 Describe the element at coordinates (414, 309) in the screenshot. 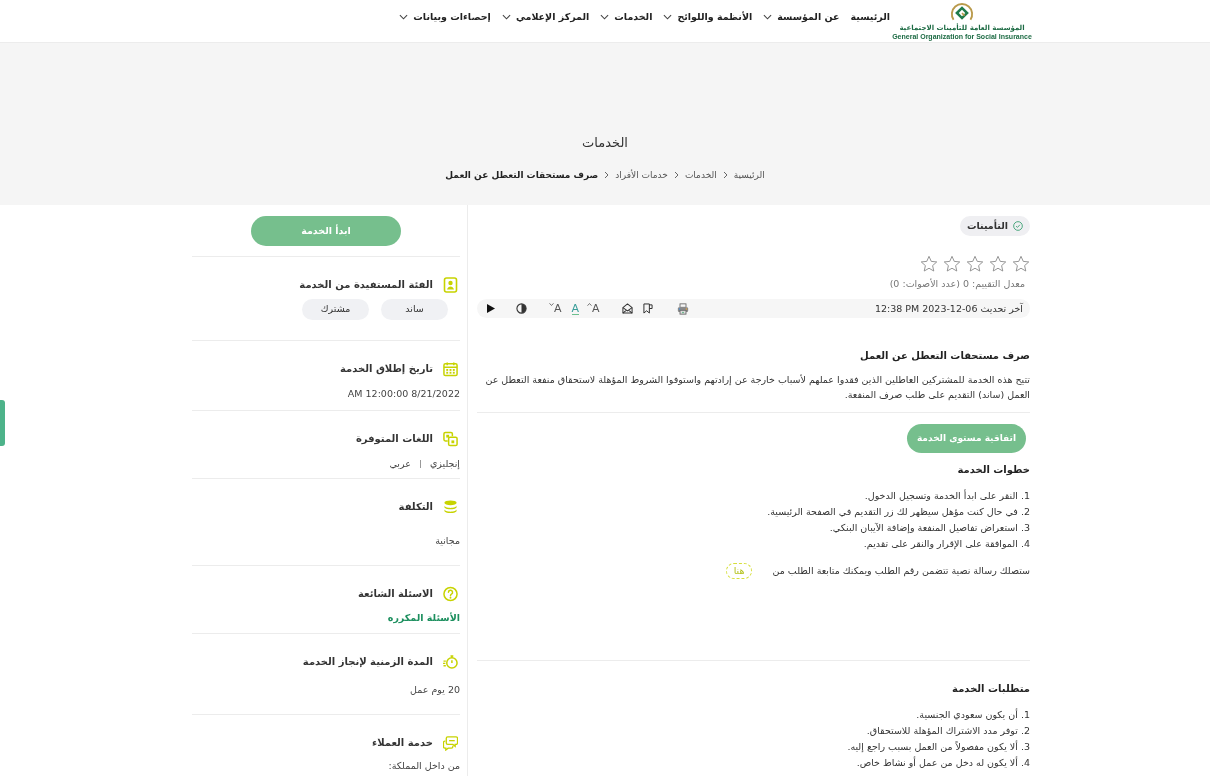

I see `audience-chip: ساند` at that location.